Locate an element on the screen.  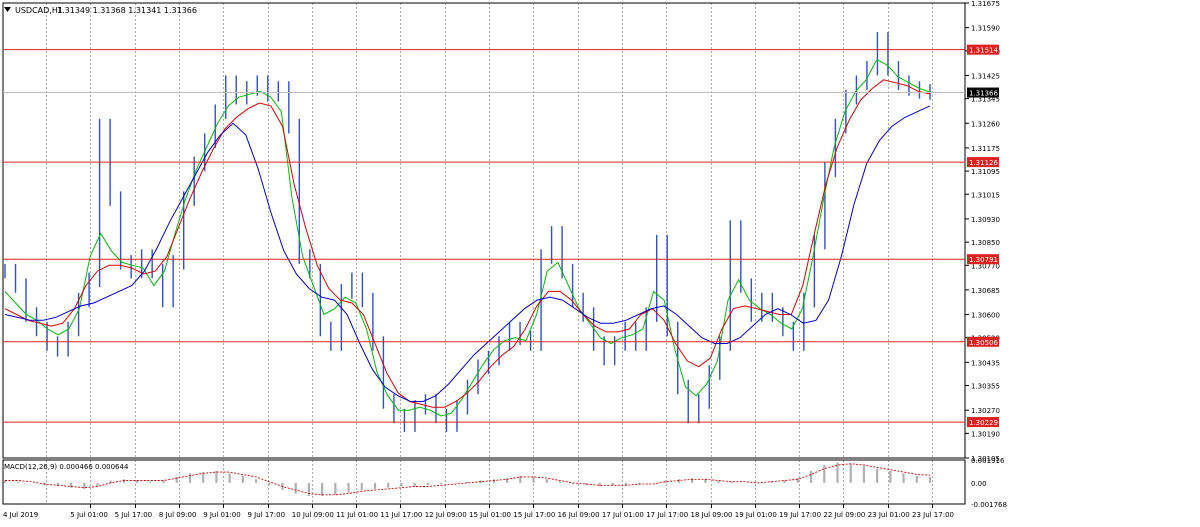
x-tick-label: 23 Jul 17:00 is located at coordinates (933, 515).